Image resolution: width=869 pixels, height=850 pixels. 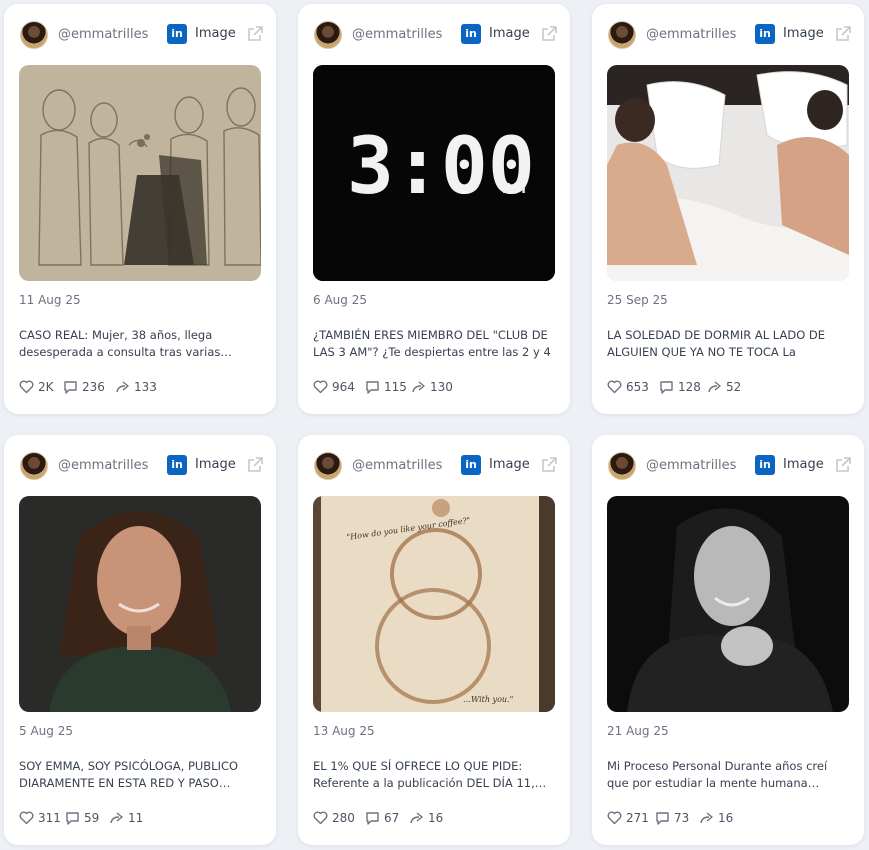 What do you see at coordinates (46, 387) in the screenshot?
I see `likes-count: 2K` at bounding box center [46, 387].